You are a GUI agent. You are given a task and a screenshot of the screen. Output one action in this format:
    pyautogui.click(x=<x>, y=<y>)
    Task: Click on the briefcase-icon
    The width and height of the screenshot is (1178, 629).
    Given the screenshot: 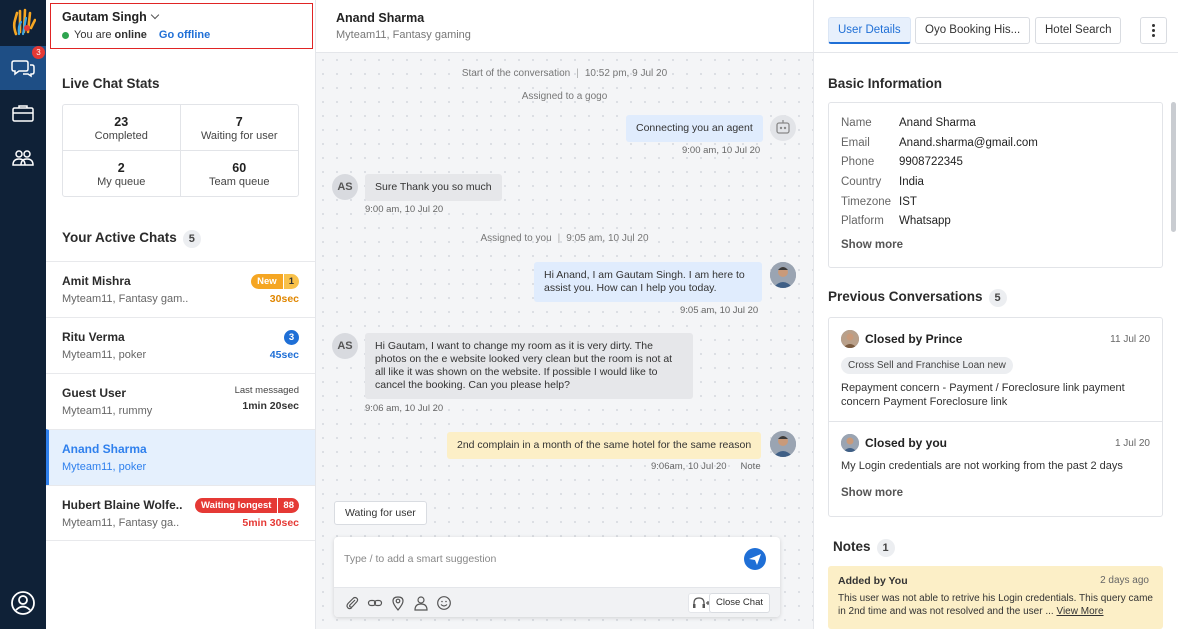 What is the action you would take?
    pyautogui.click(x=23, y=113)
    